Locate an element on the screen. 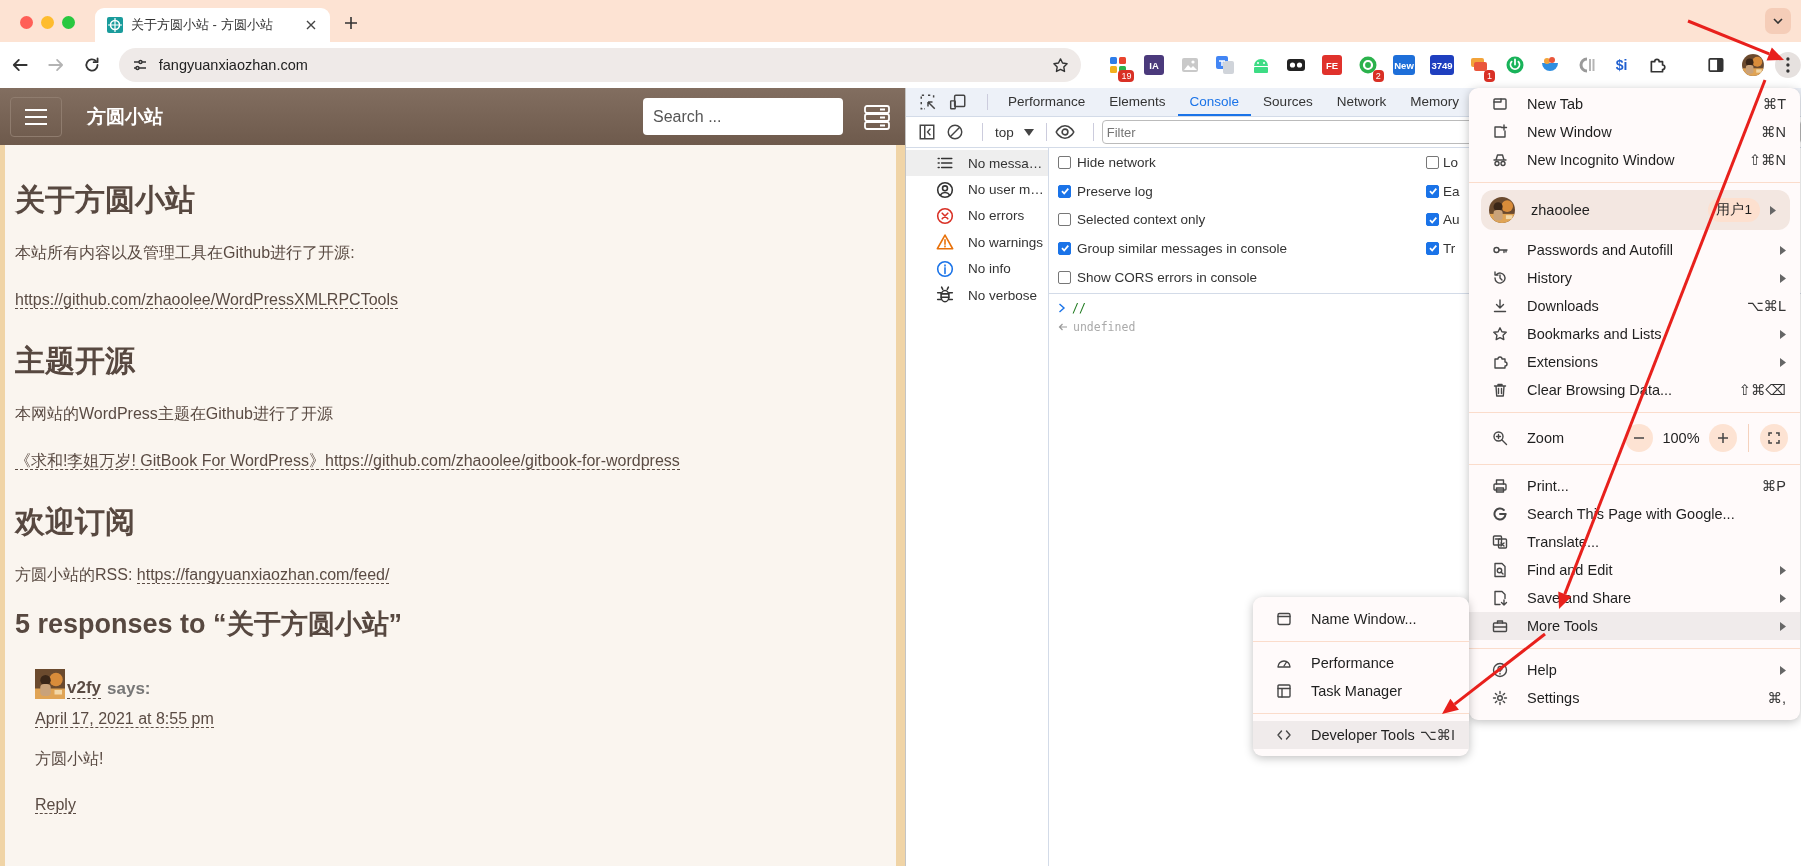 The image size is (1801, 866). extension-button: IA is located at coordinates (1154, 65).